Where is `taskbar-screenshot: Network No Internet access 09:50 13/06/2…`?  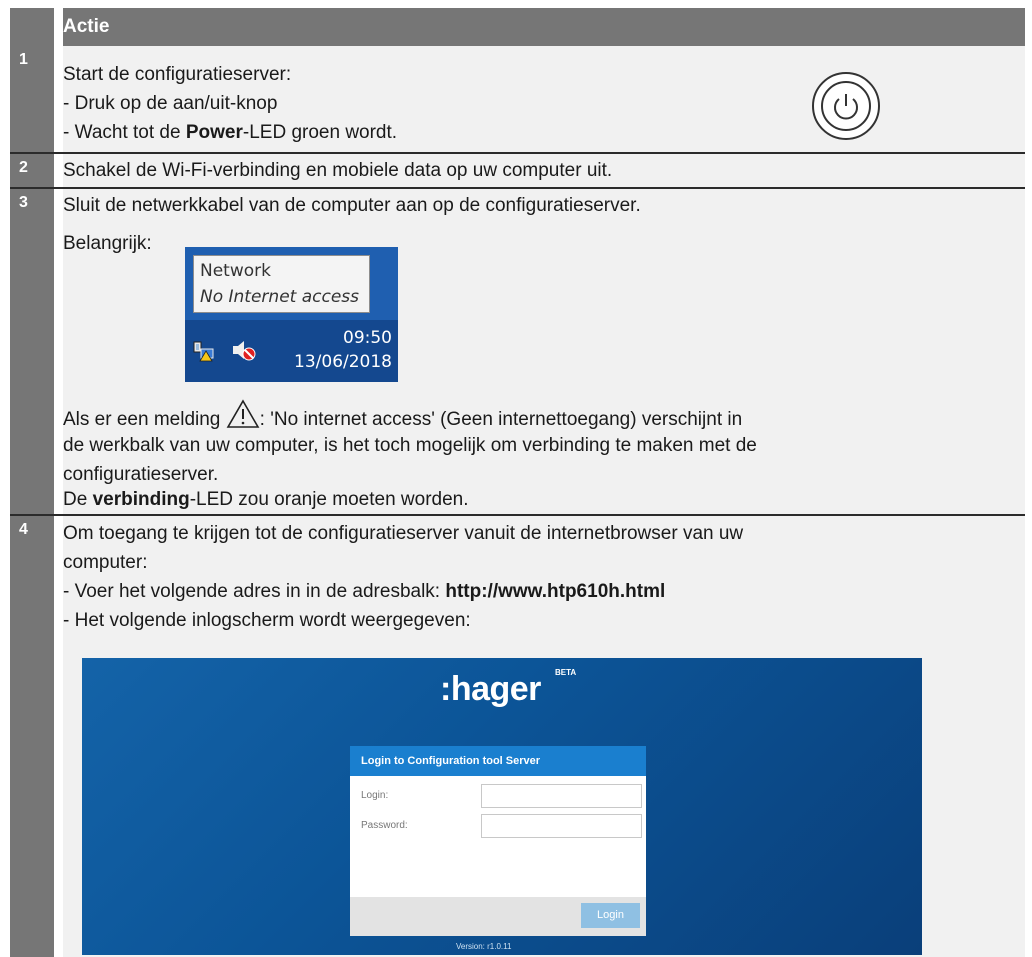 taskbar-screenshot: Network No Internet access 09:50 13/06/2… is located at coordinates (291, 314).